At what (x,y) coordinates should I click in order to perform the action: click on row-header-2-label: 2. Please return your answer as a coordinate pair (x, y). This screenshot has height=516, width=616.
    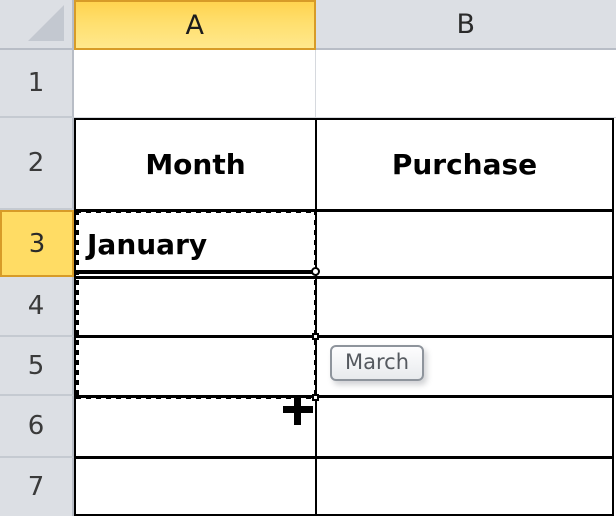
    Looking at the image, I should click on (36, 163).